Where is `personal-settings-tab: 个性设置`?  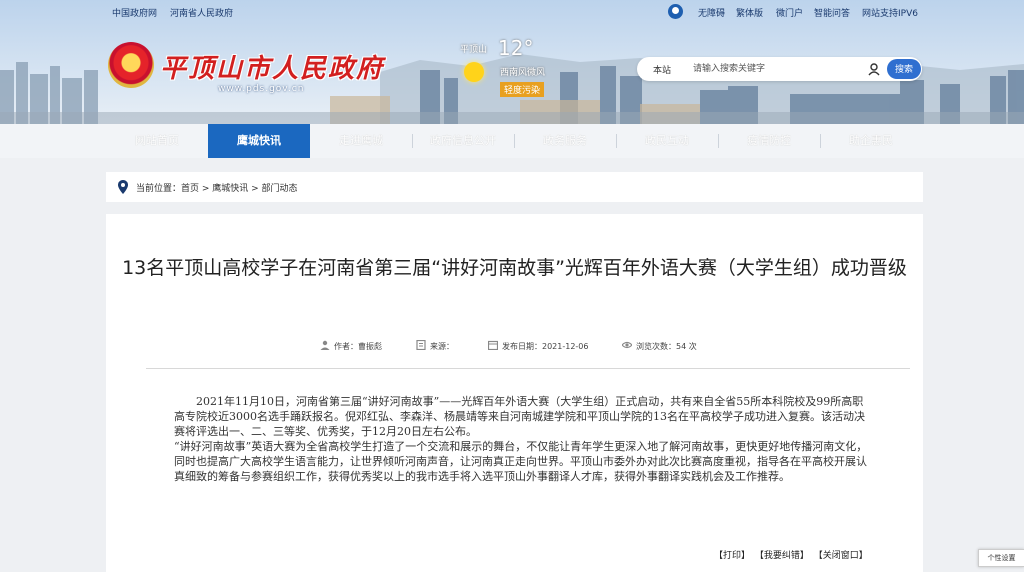
personal-settings-tab: 个性设置 is located at coordinates (1001, 558).